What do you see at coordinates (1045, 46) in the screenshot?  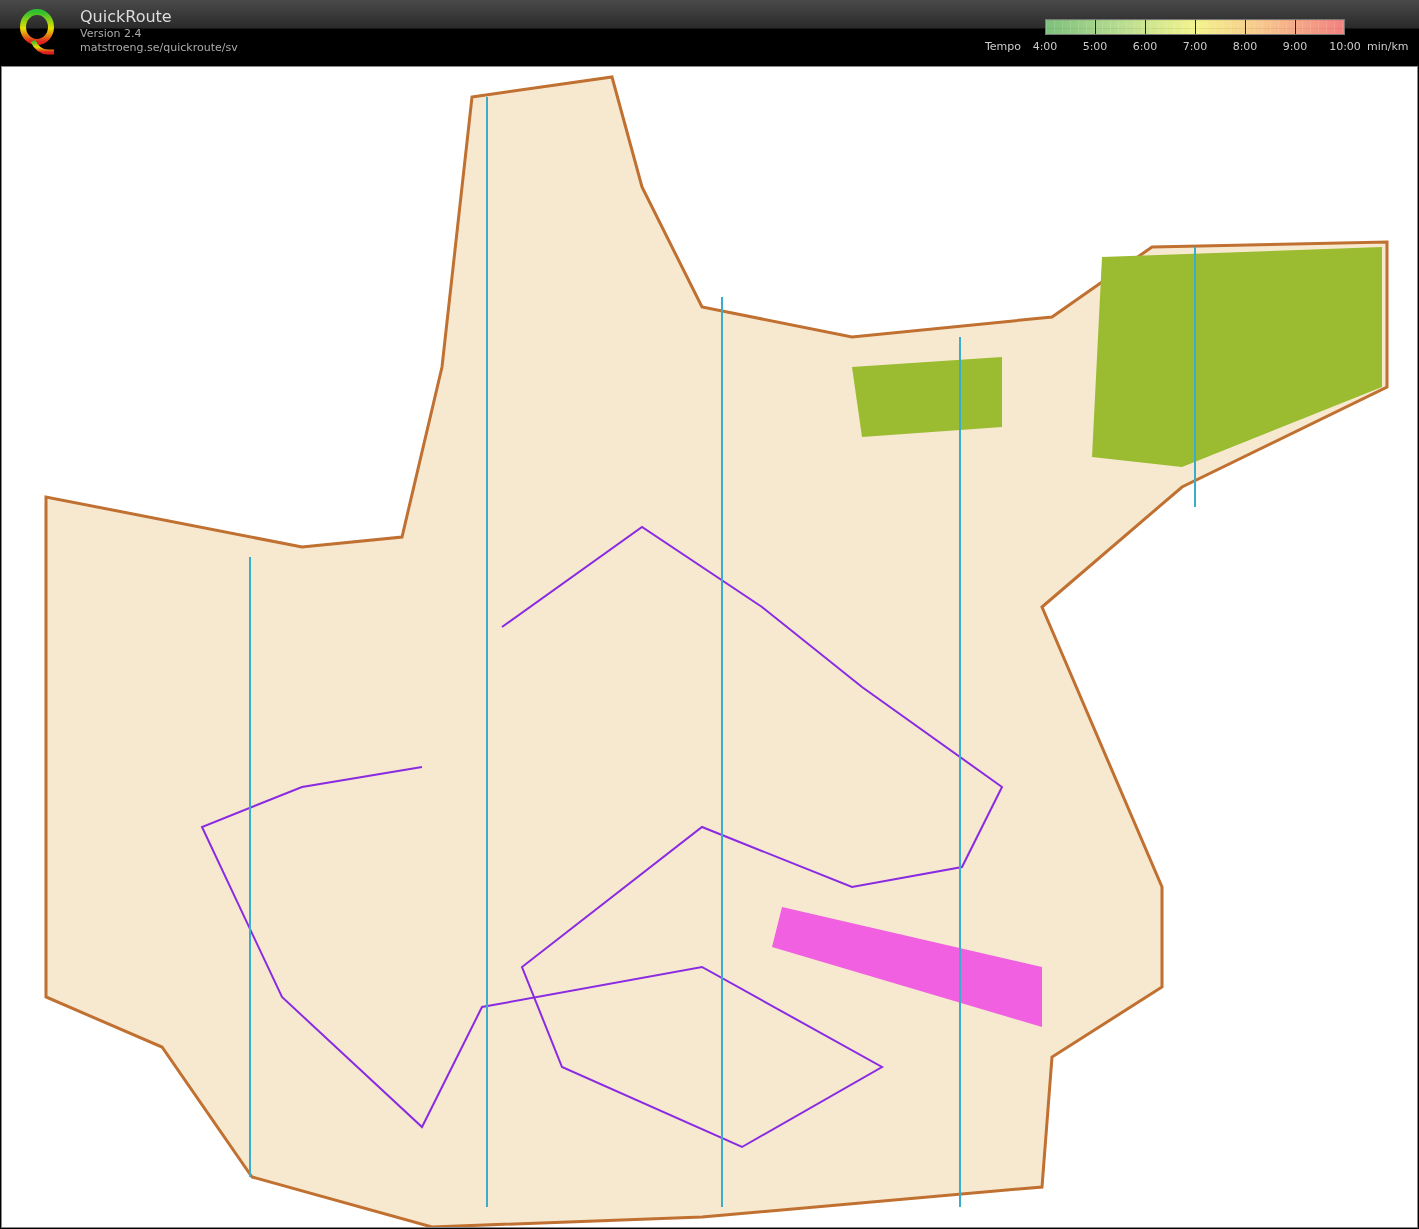 I see `tick-label: 4:00` at bounding box center [1045, 46].